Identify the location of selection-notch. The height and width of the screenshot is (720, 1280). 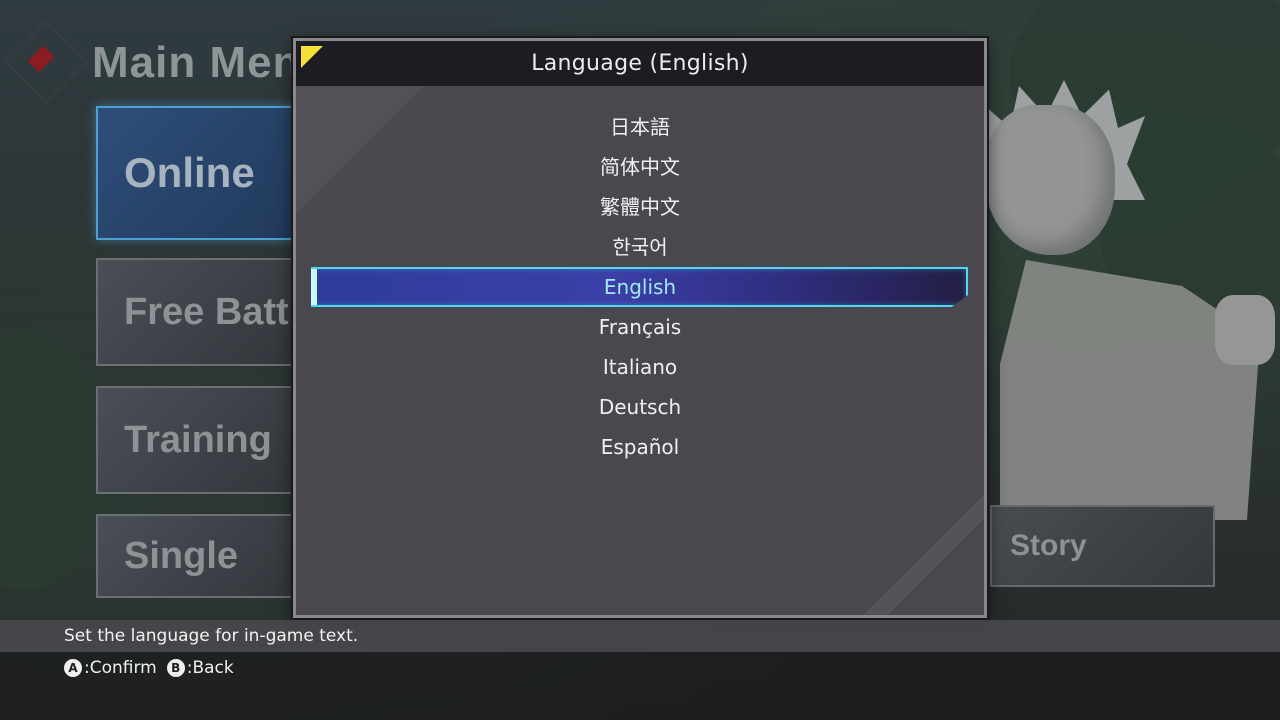
(314, 287).